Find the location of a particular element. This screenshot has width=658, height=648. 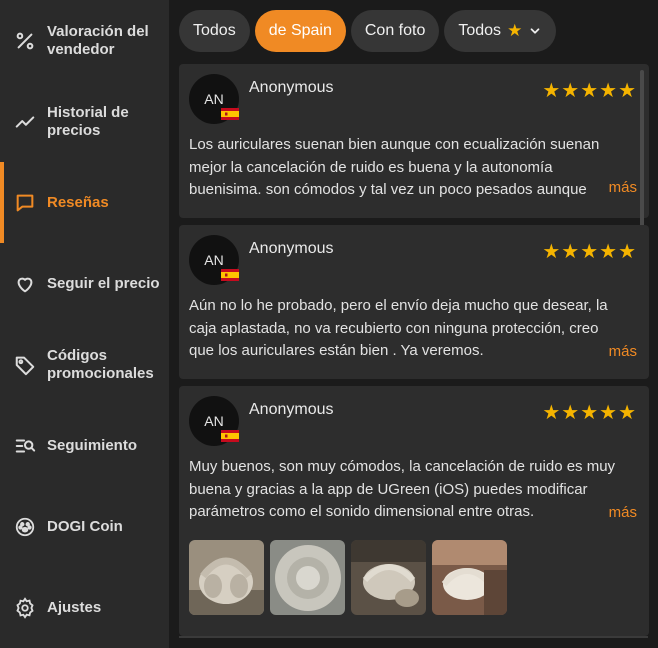

sidebar-item-settings: Ajustes is located at coordinates (84, 607).